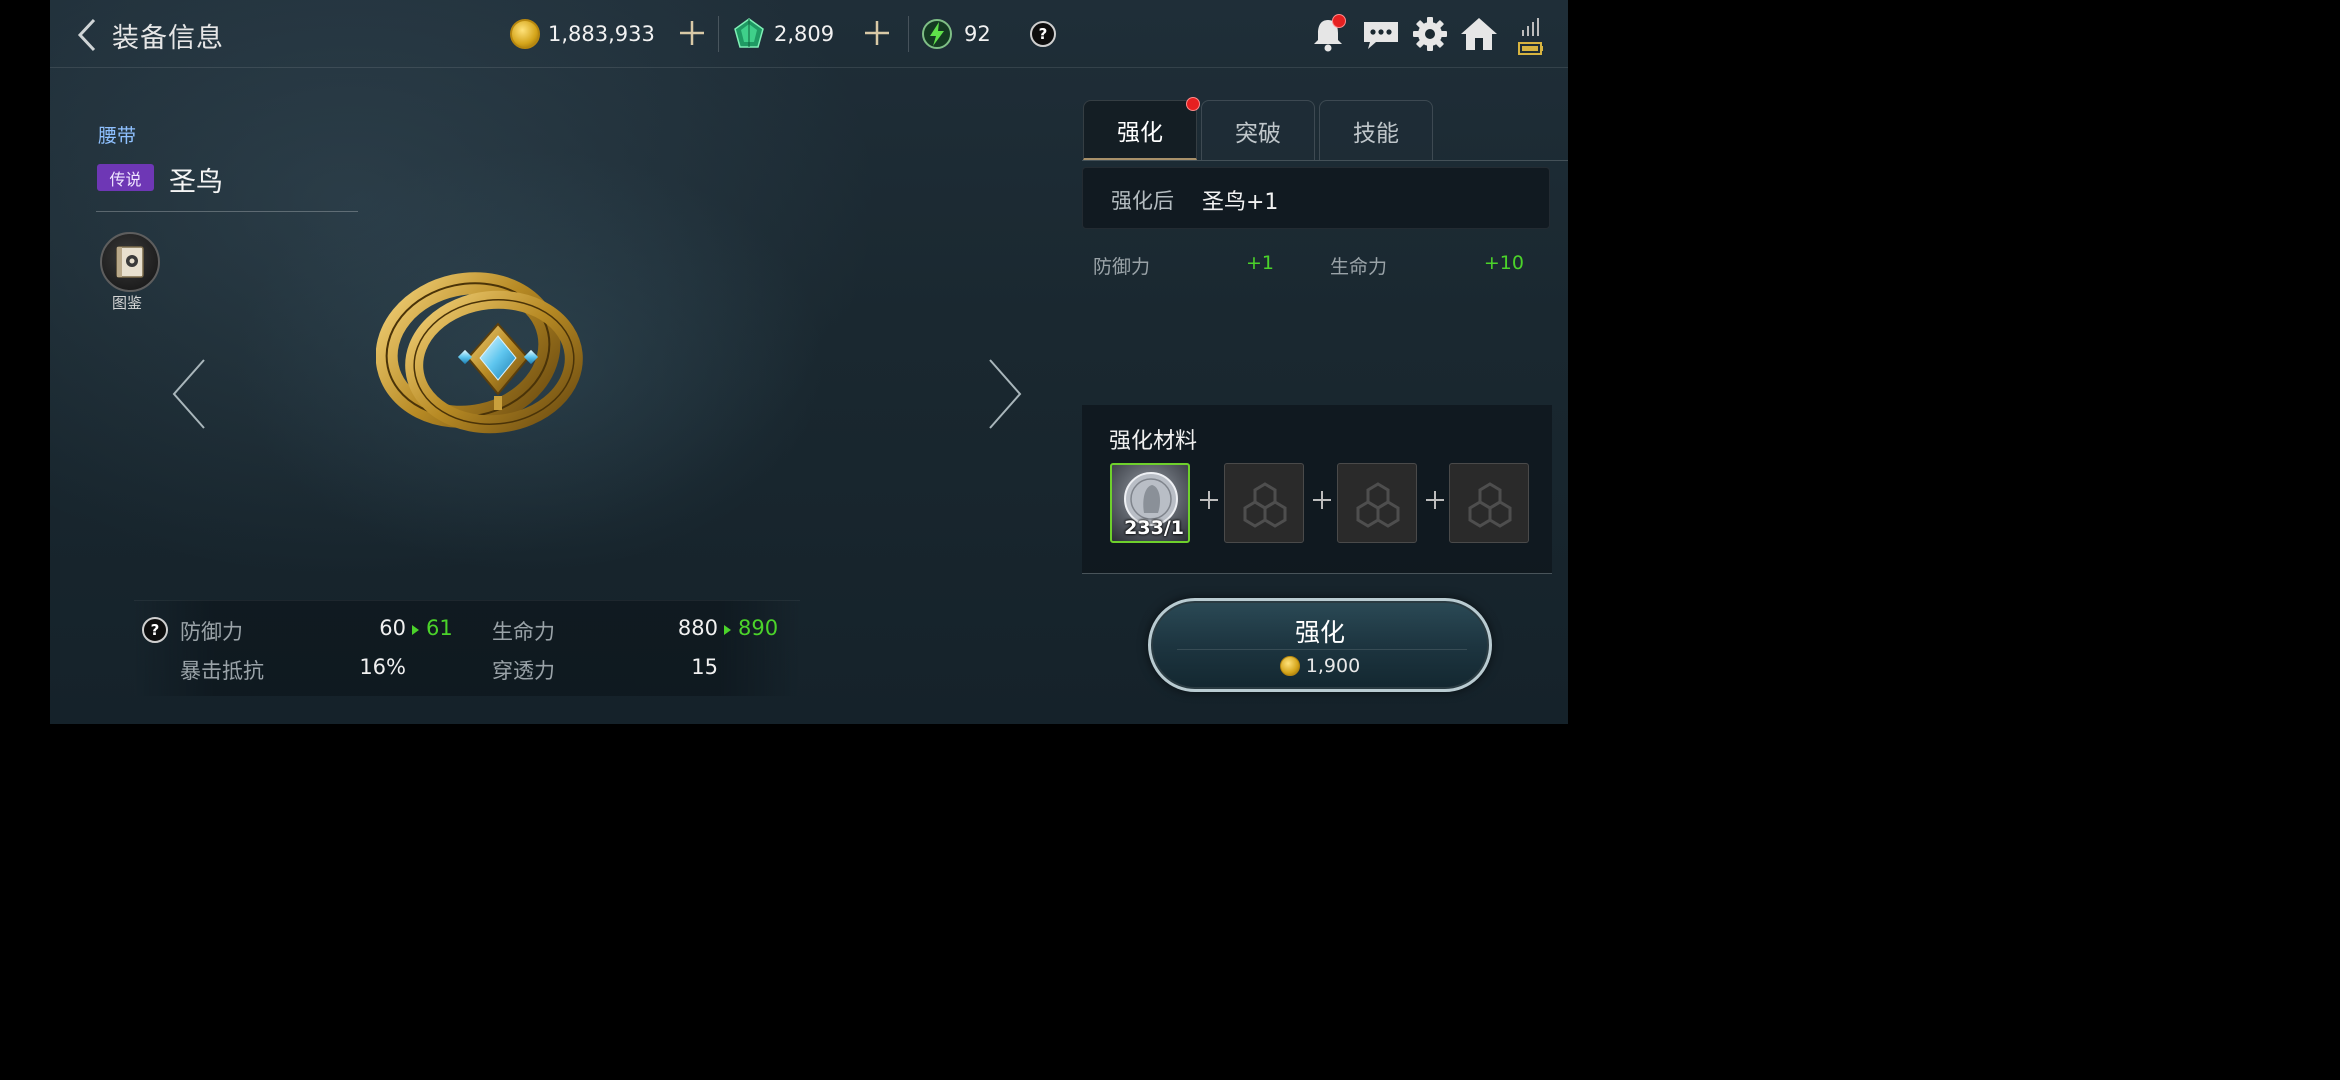 The image size is (2340, 1080). What do you see at coordinates (392, 628) in the screenshot?
I see `stat-value: 60` at bounding box center [392, 628].